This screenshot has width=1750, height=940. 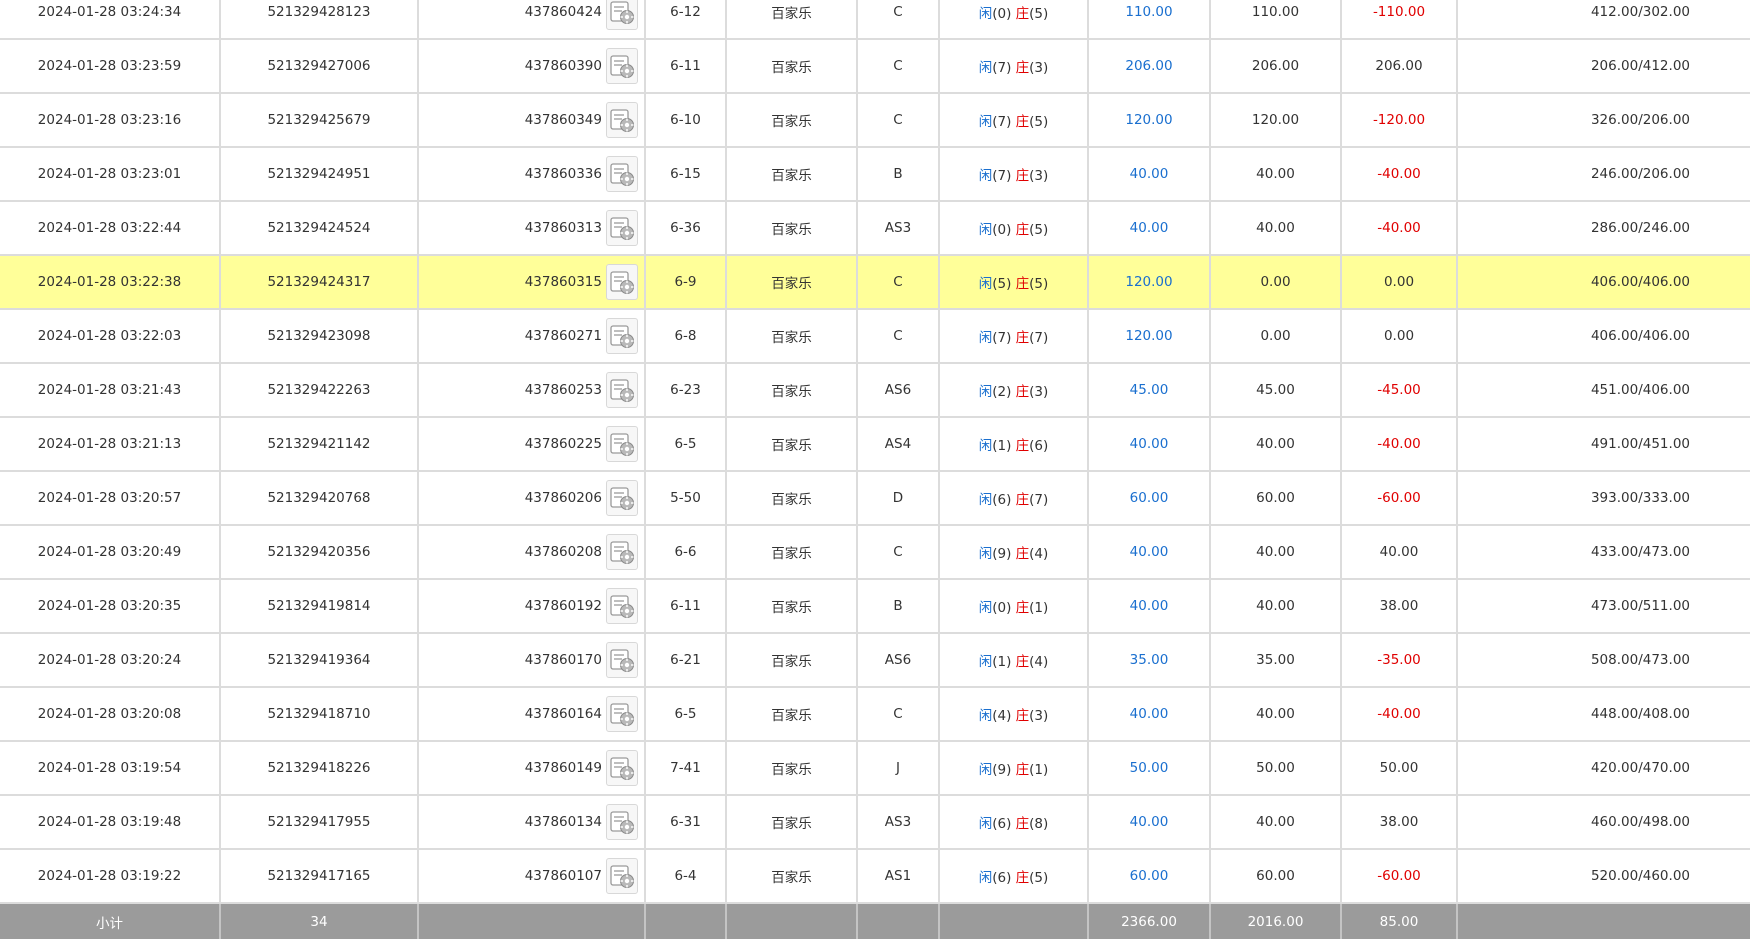 I want to click on cell-time: 2024-01-28 03:20:57, so click(x=110, y=498).